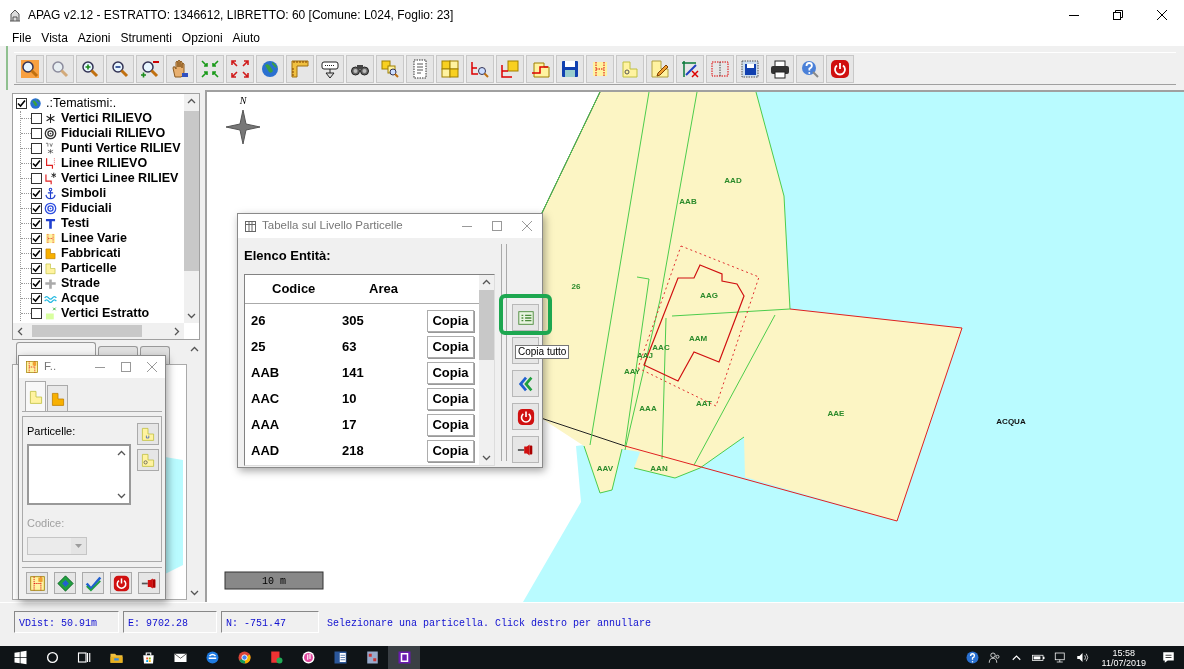  Describe the element at coordinates (274, 581) in the screenshot. I see `scale-label: 10 m` at that location.